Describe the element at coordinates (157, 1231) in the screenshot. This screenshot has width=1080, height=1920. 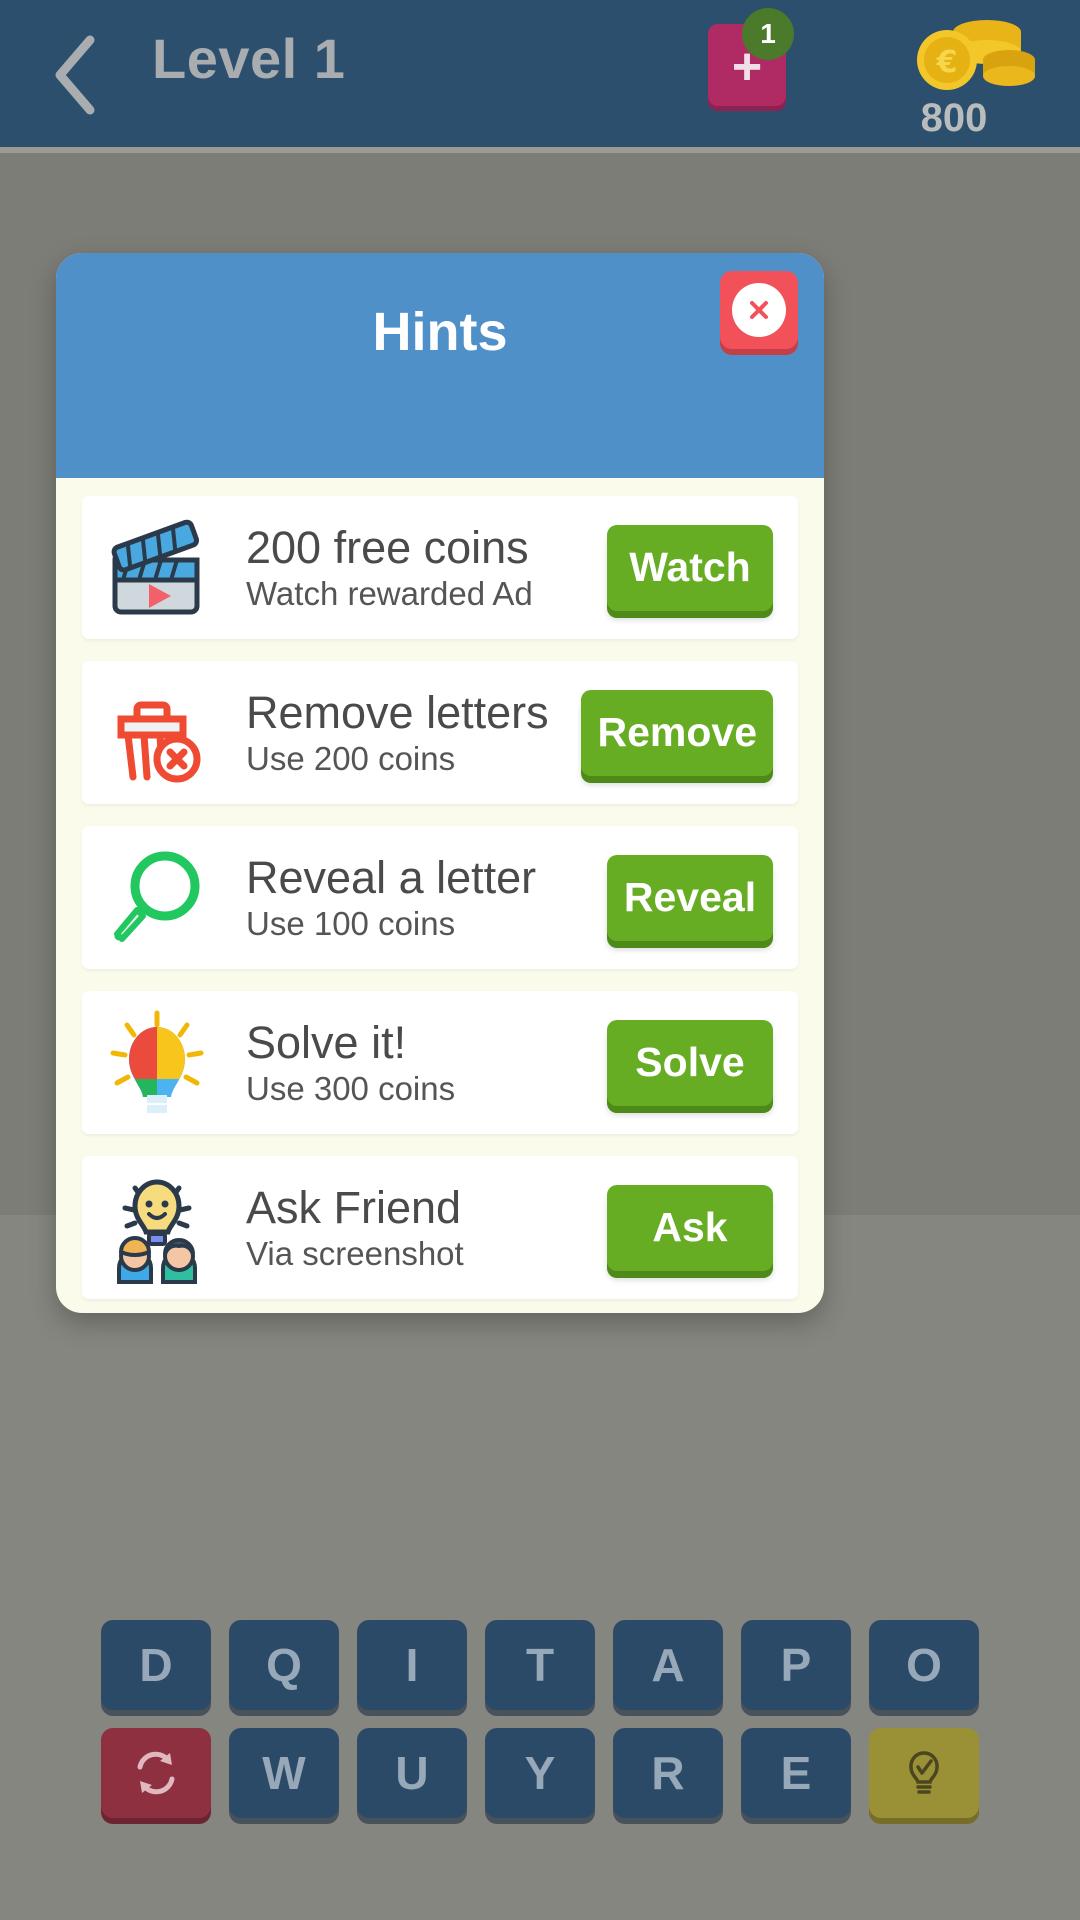
I see `friends-idea-icon` at that location.